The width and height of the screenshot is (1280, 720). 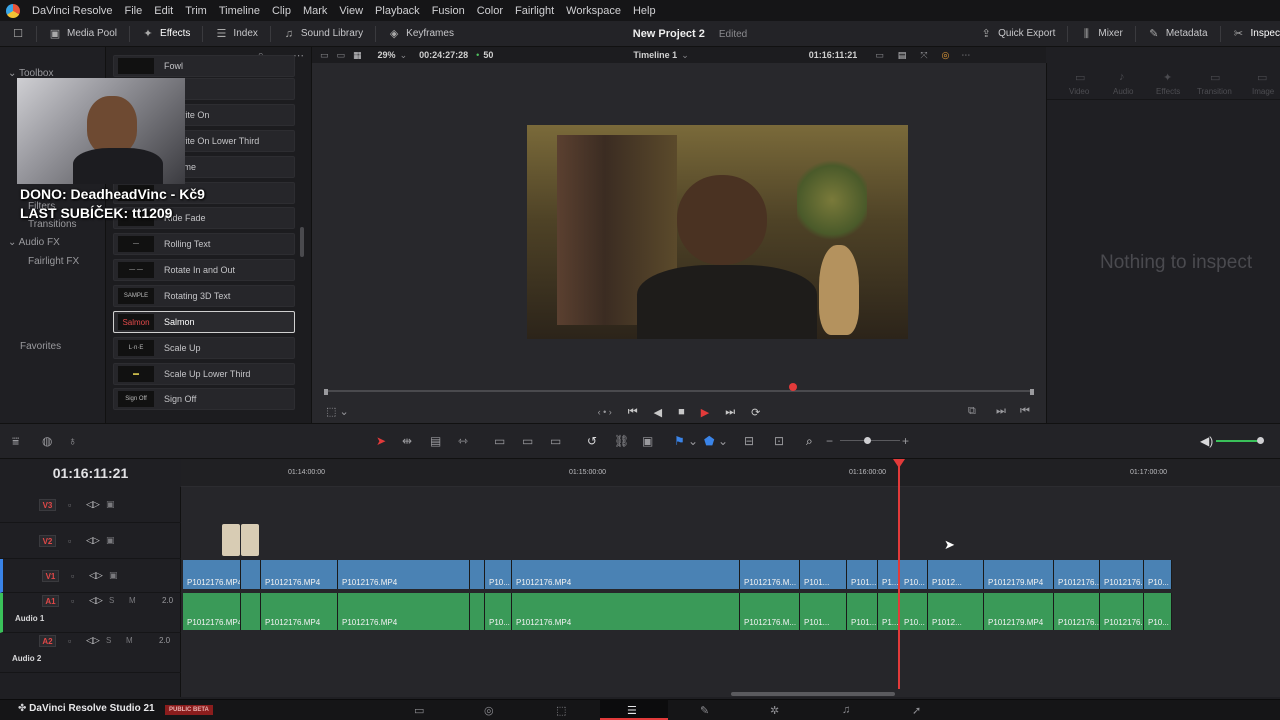 What do you see at coordinates (527, 441) in the screenshot?
I see `overwrite-clip-icon: ▭` at bounding box center [527, 441].